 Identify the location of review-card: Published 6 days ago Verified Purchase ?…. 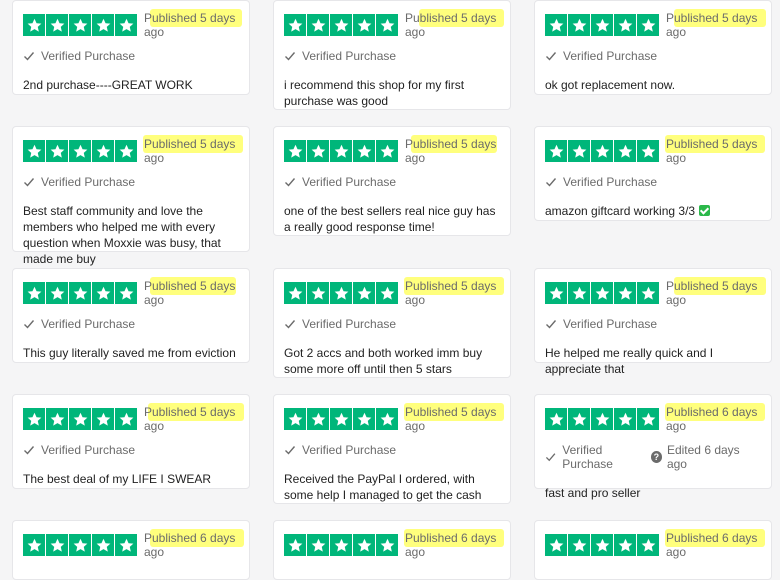
(653, 447).